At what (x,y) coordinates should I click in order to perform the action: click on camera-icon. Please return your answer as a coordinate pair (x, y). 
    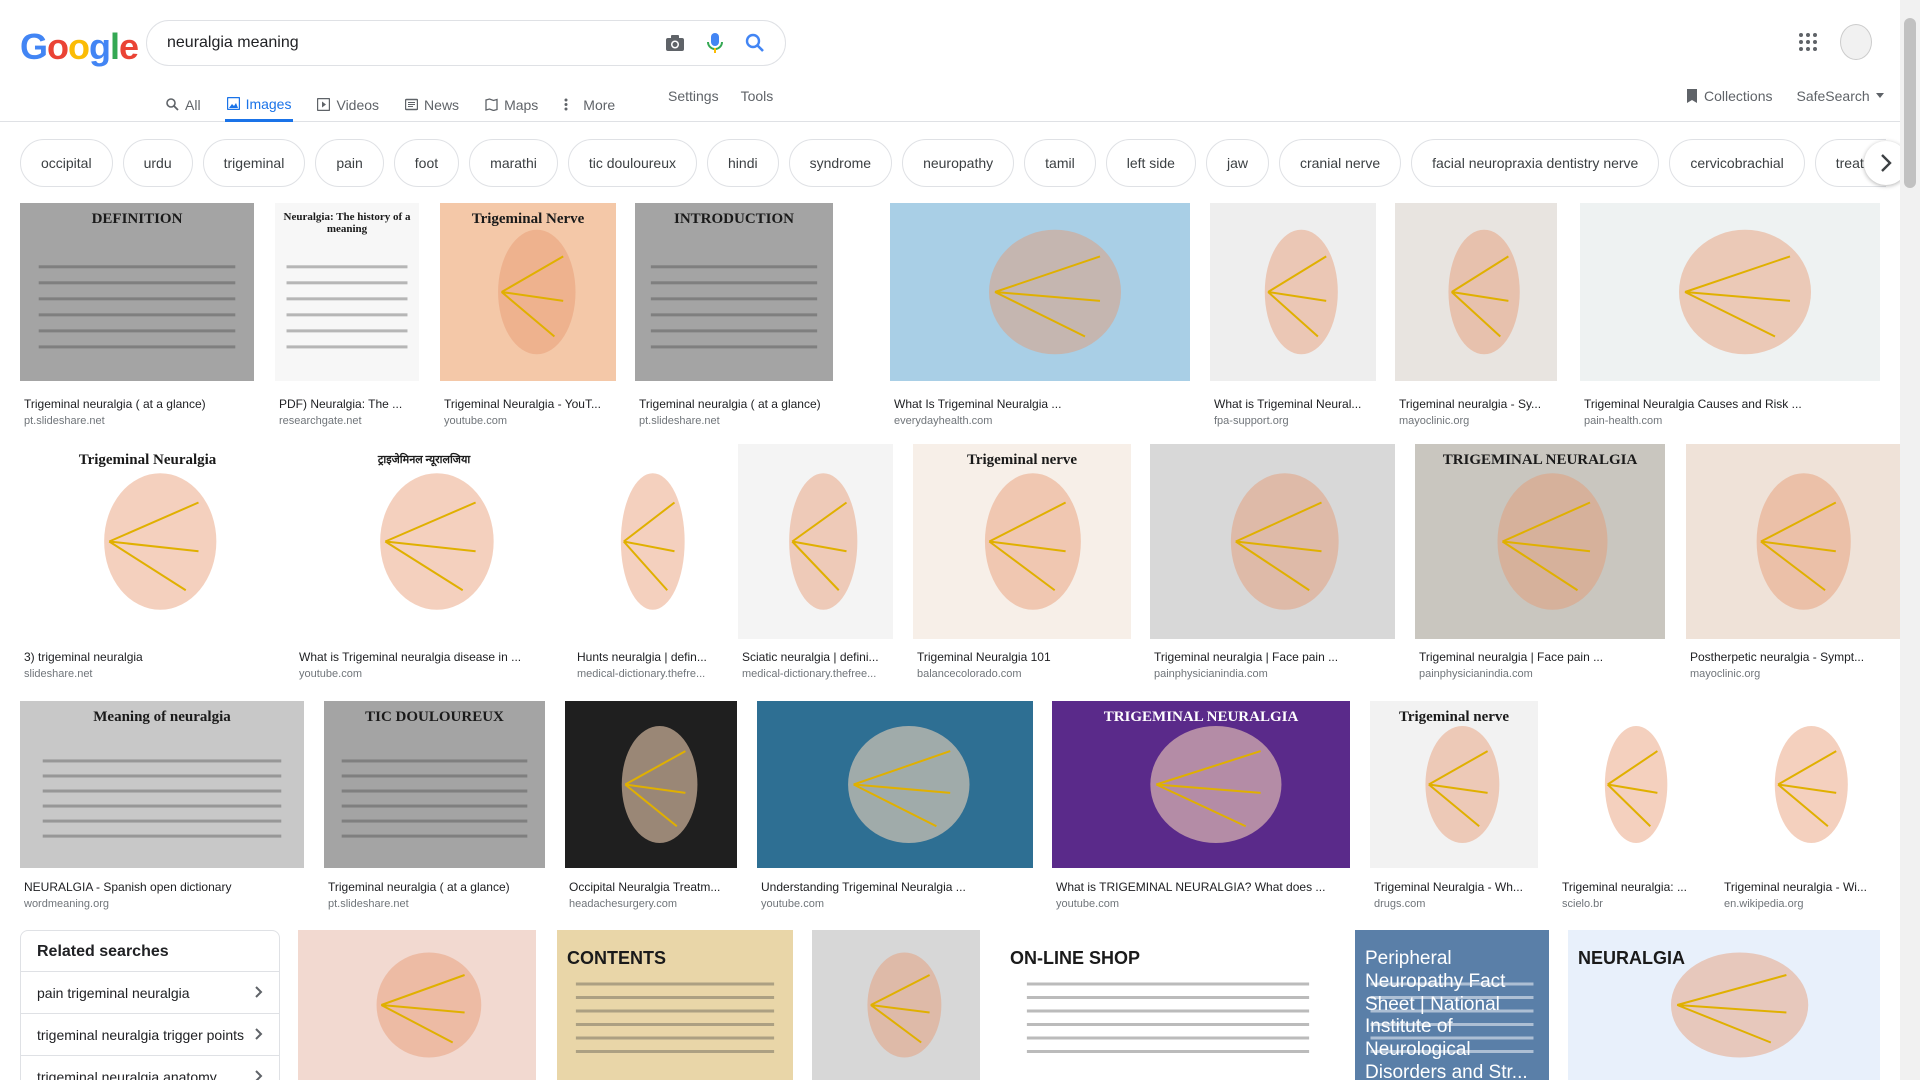
    Looking at the image, I should click on (675, 43).